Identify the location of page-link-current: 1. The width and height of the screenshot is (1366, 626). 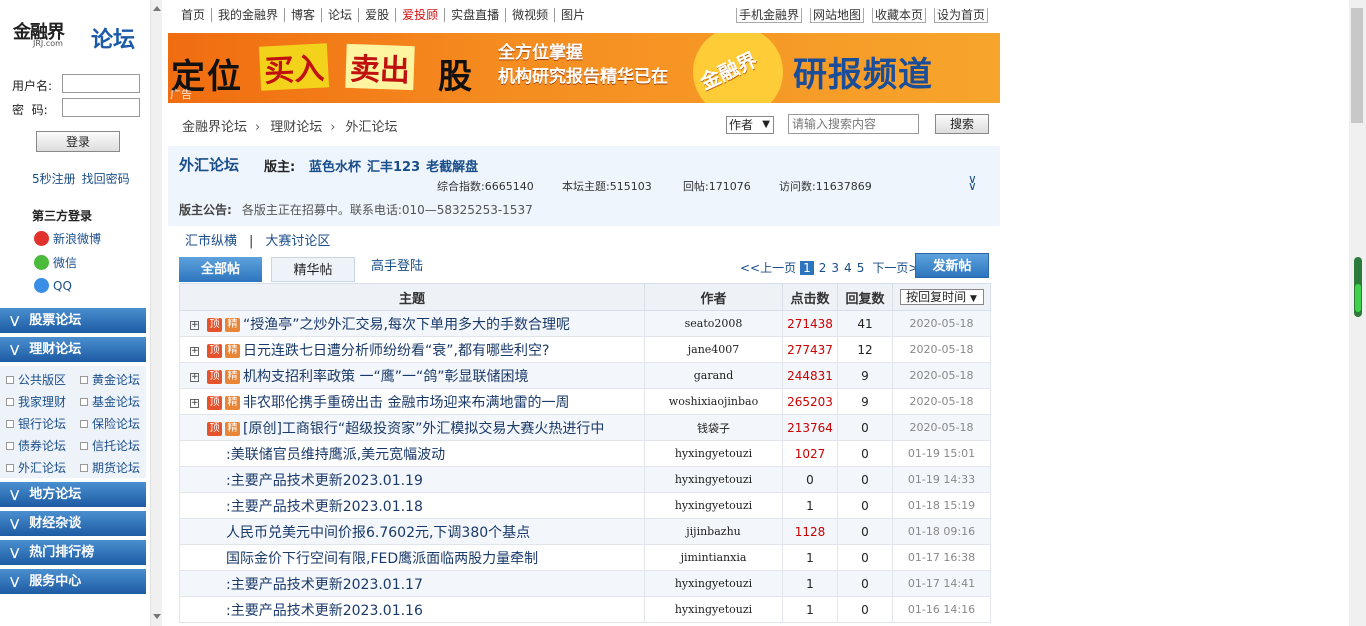
(807, 267).